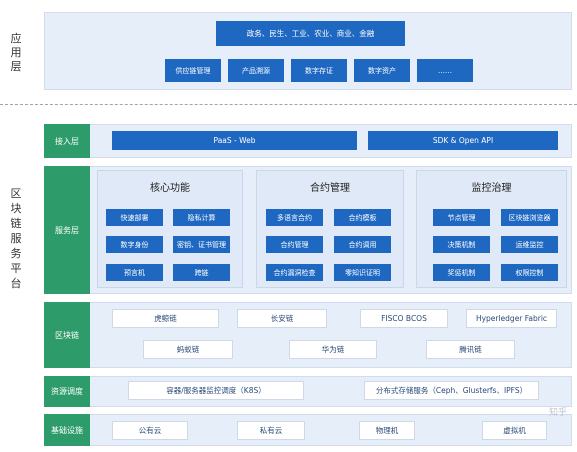 The width and height of the screenshot is (577, 452). I want to click on infrastructure-layer-label: 基础设施, so click(67, 430).